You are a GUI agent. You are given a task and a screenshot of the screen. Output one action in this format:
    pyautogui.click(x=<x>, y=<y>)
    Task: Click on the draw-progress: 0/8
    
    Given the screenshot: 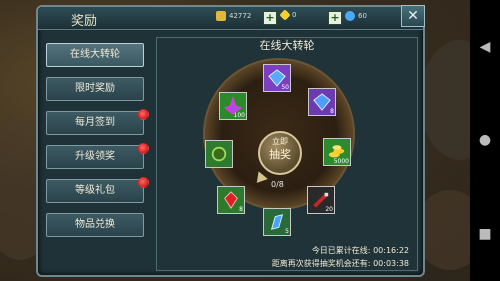 What is the action you would take?
    pyautogui.click(x=277, y=184)
    